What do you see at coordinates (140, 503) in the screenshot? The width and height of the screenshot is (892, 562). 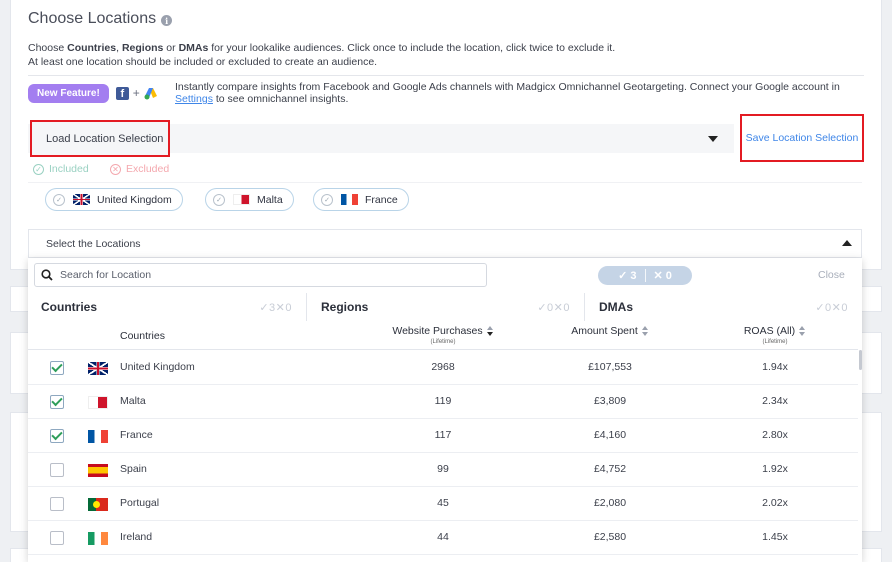 I see `row-name: Portugal` at bounding box center [140, 503].